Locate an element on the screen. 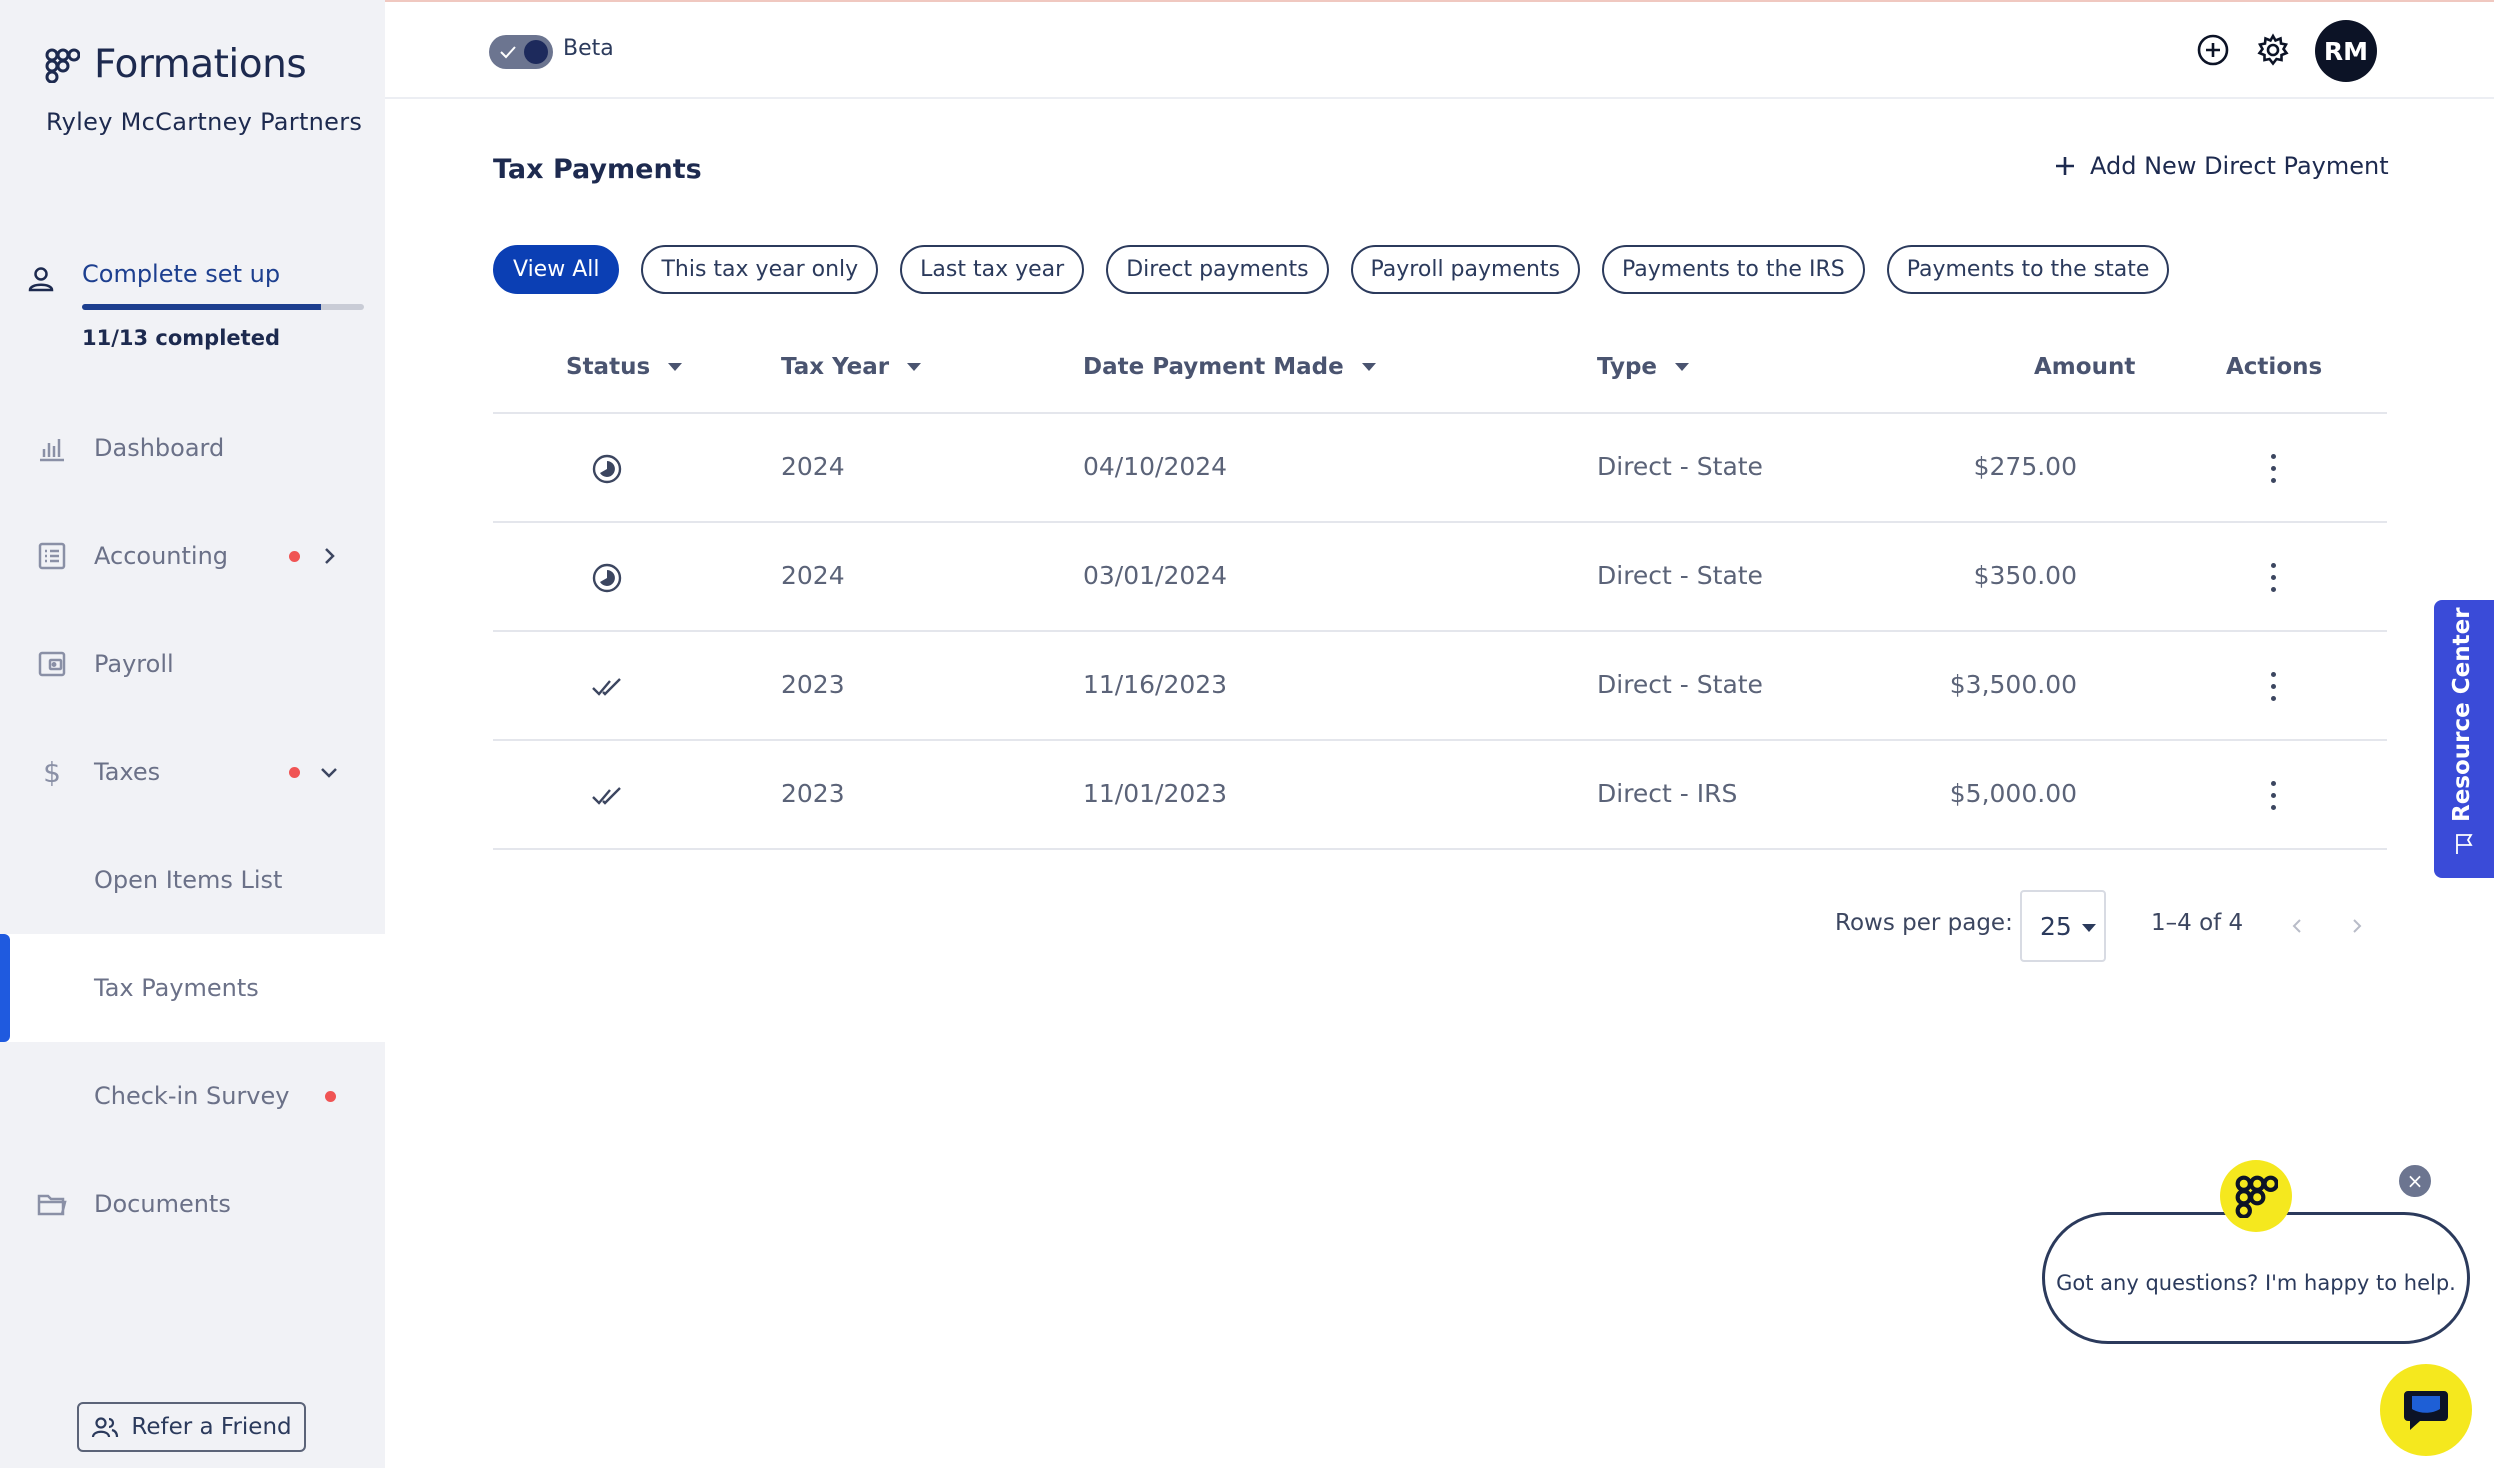  column-header-status: Status is located at coordinates (624, 367).